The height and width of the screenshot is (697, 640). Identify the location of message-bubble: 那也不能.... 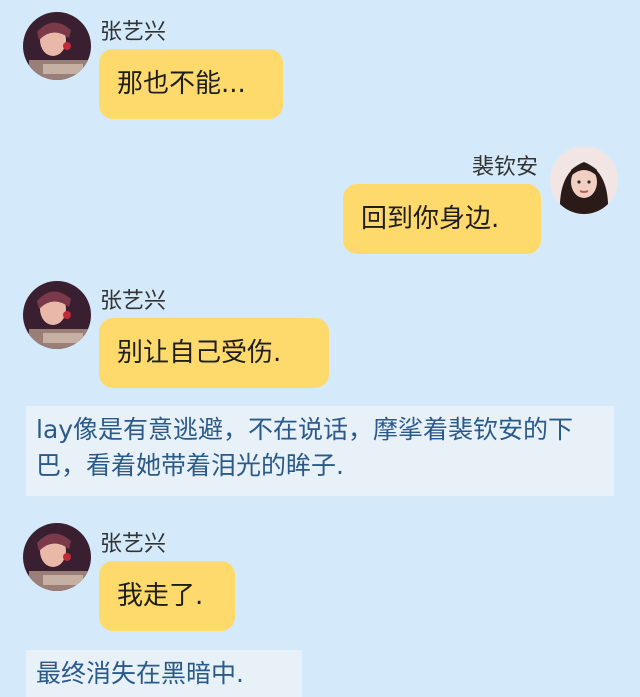
(191, 84).